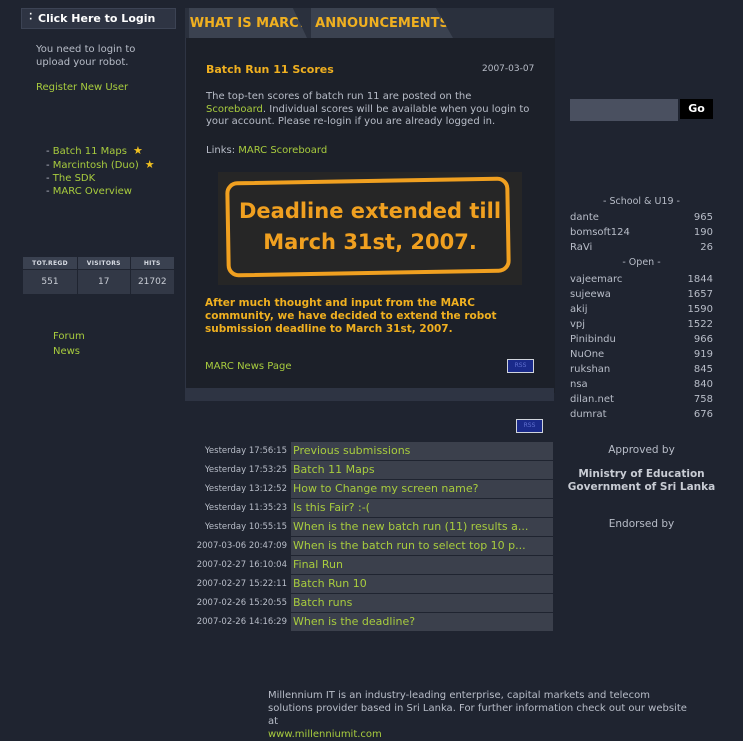 The width and height of the screenshot is (743, 741). What do you see at coordinates (241, 622) in the screenshot?
I see `post-time: 2007-02-26 14:16:29` at bounding box center [241, 622].